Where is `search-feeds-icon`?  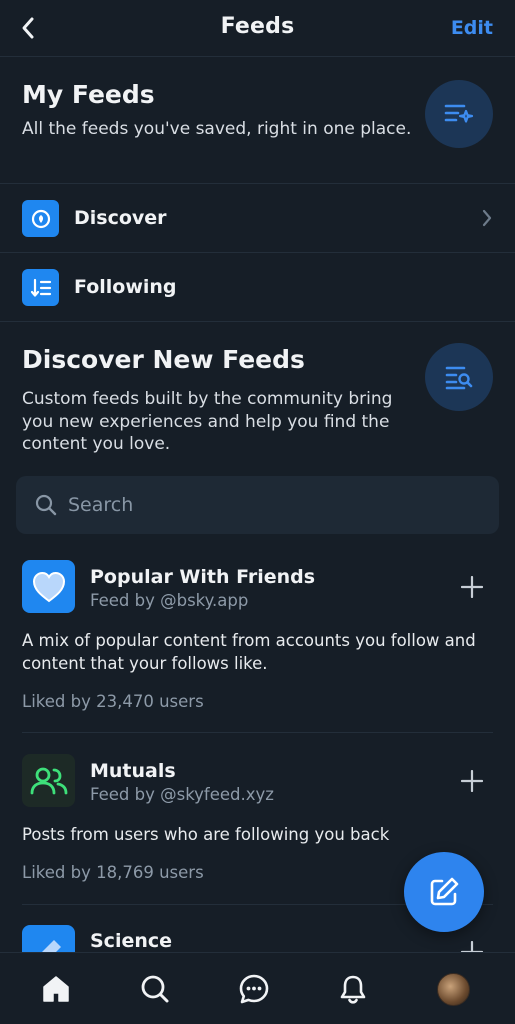
search-feeds-icon is located at coordinates (459, 378).